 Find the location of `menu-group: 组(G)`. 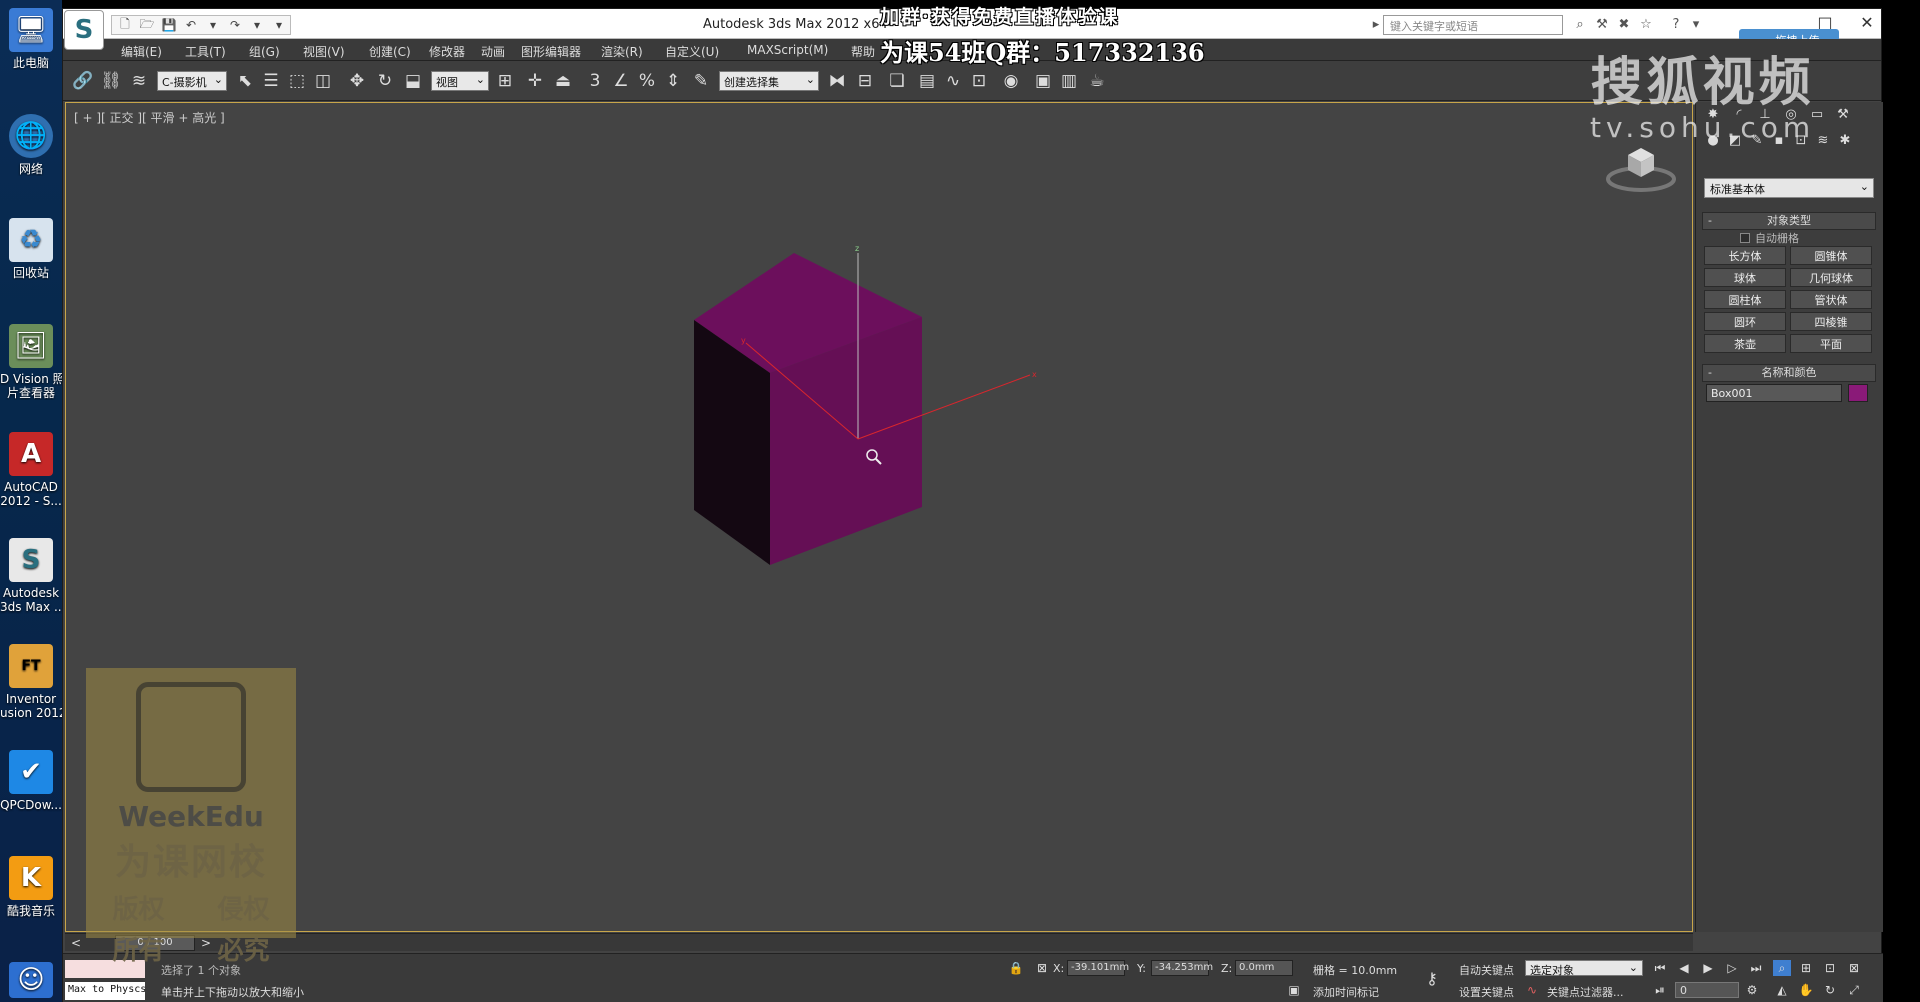

menu-group: 组(G) is located at coordinates (264, 51).